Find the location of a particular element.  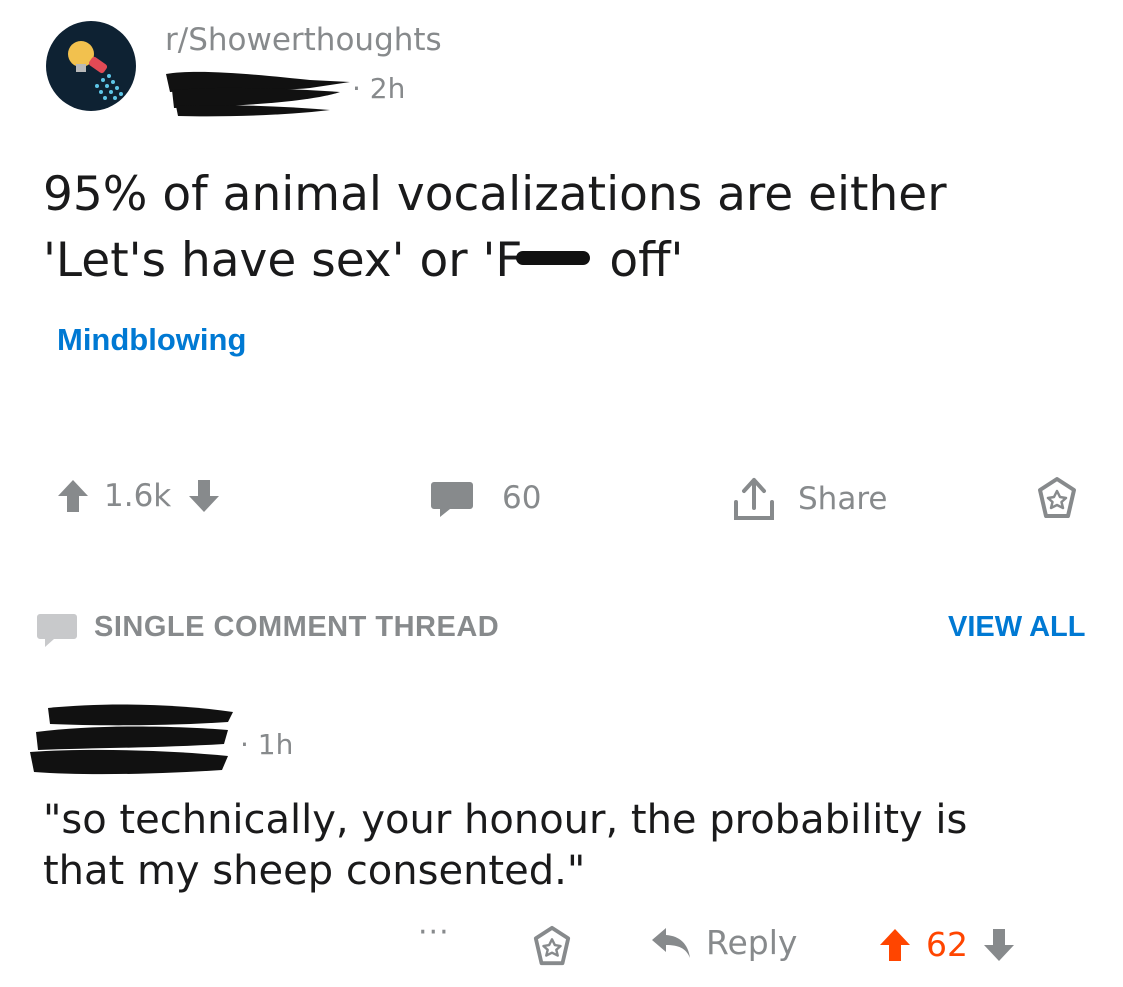

subreddit-name: r/Showerthoughts is located at coordinates (303, 40).